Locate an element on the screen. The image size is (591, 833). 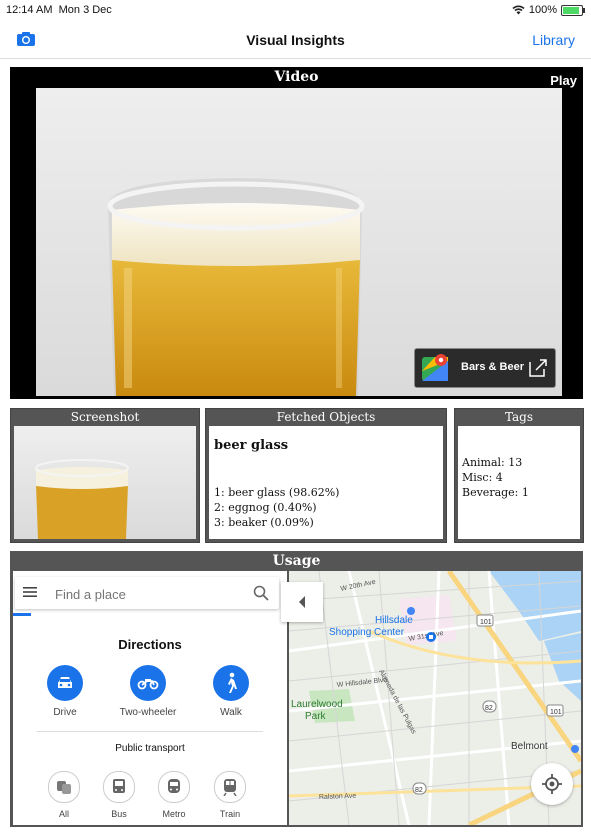
bus-icon is located at coordinates (119, 786).